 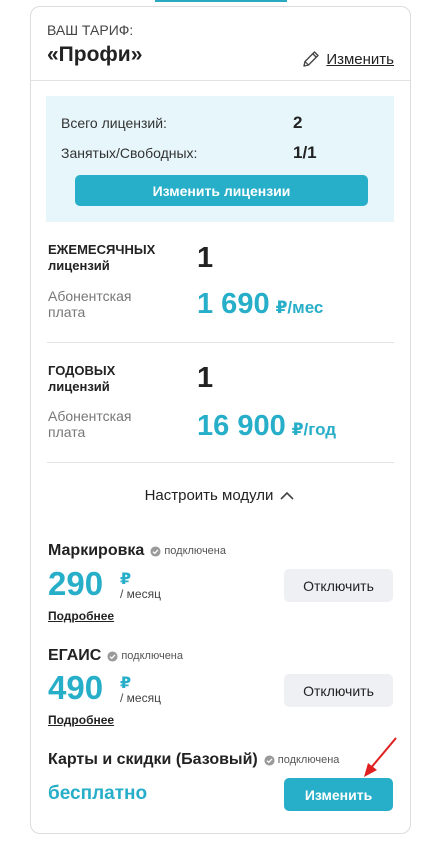 What do you see at coordinates (298, 122) in the screenshot?
I see `total-licenses-value: 2` at bounding box center [298, 122].